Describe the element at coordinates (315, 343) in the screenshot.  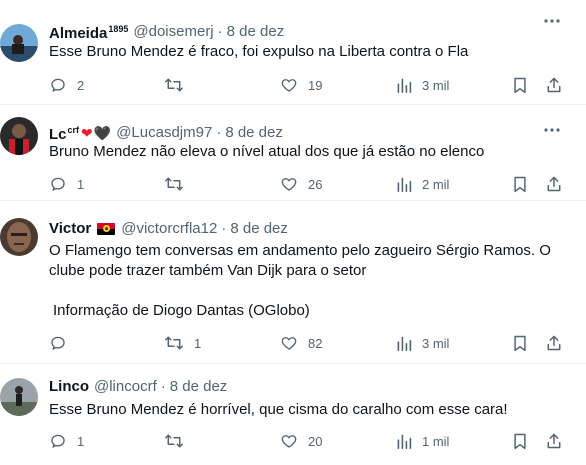
I see `like-count: 82` at that location.